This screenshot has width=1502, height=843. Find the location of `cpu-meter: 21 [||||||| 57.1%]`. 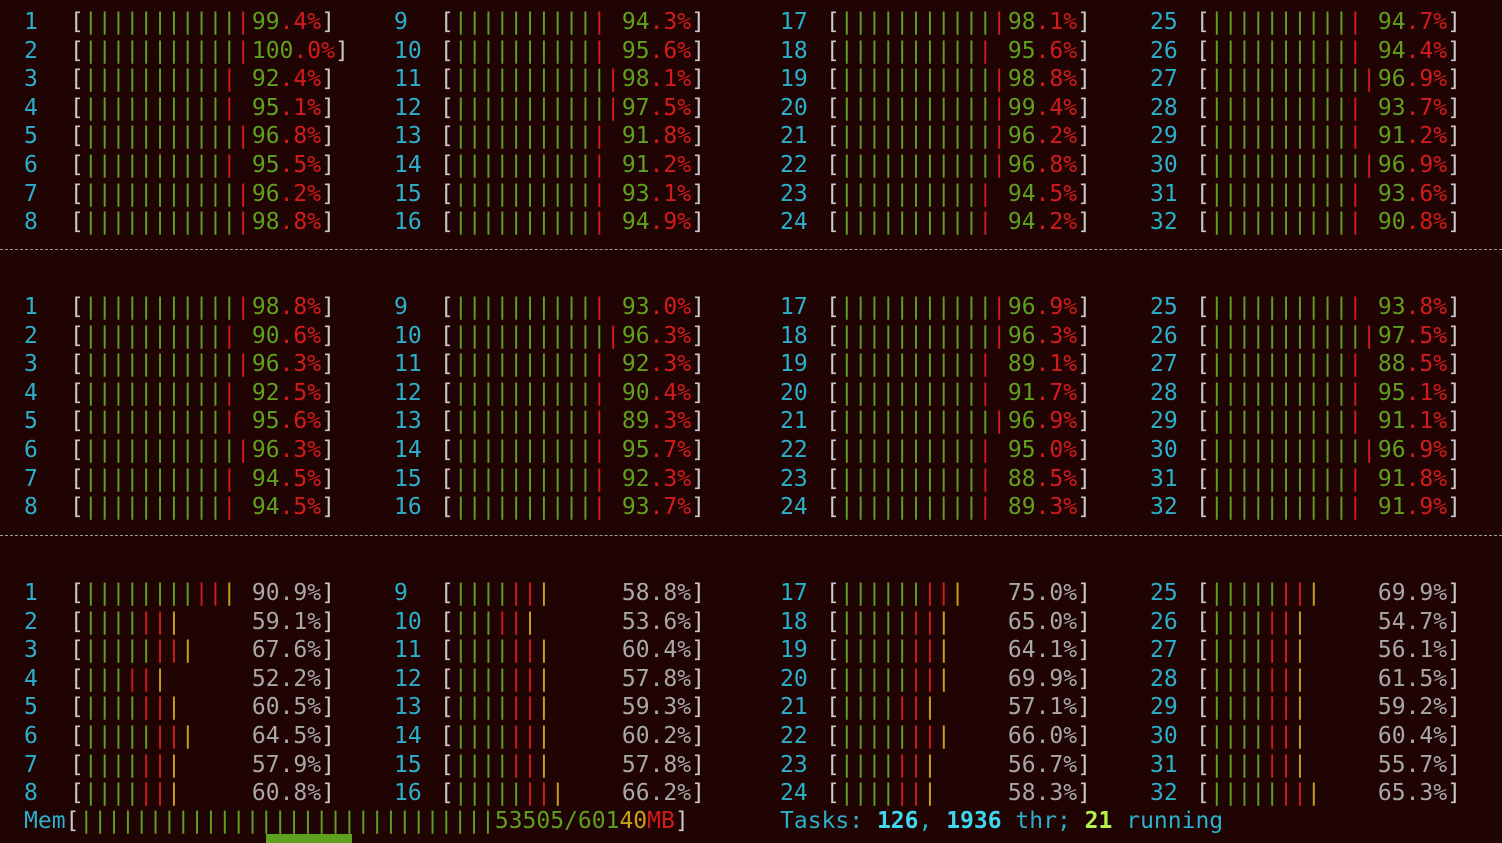

cpu-meter: 21 [||||||| 57.1%] is located at coordinates (935, 707).